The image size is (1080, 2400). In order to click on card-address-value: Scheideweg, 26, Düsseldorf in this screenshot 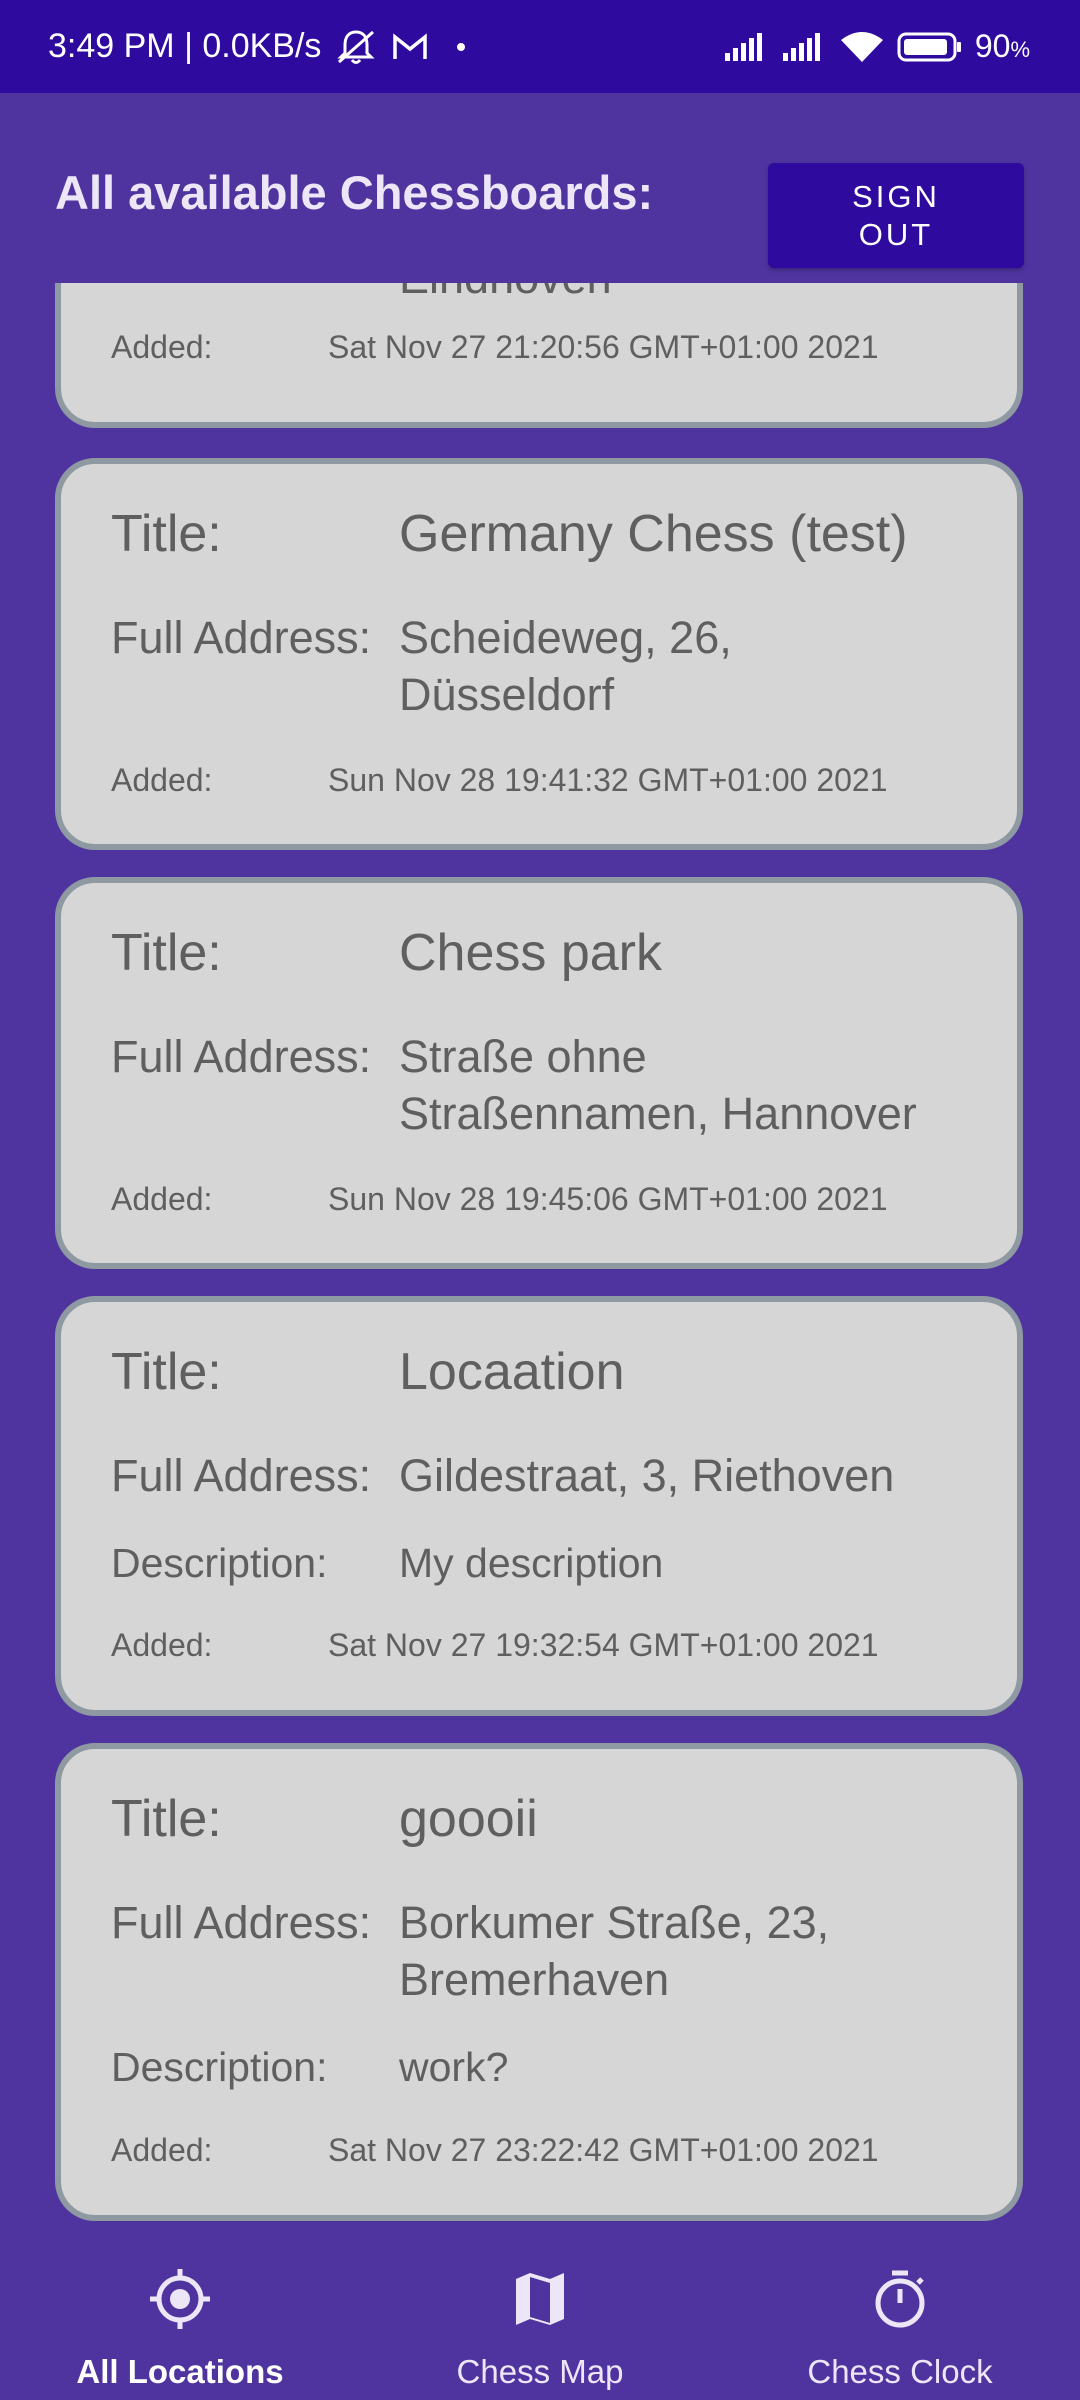, I will do `click(565, 666)`.